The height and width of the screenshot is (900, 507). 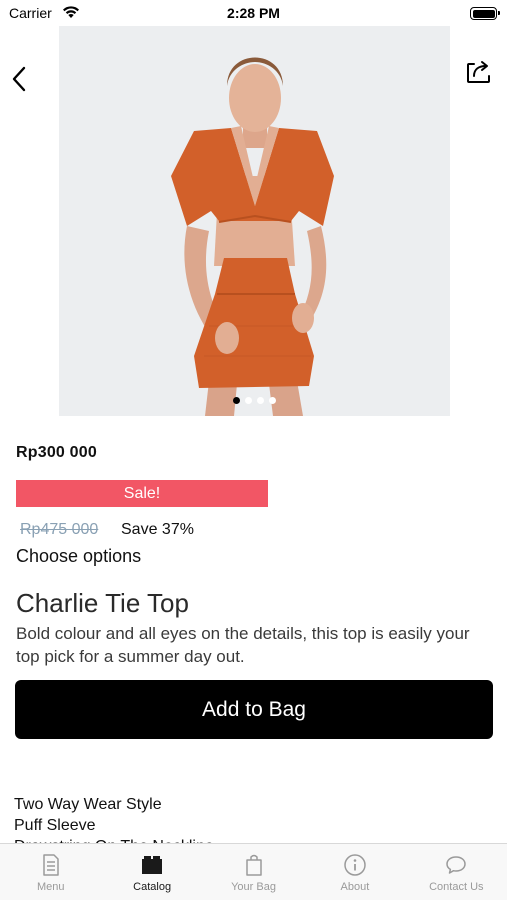 I want to click on tab-catalog: Catalog, so click(x=151, y=872).